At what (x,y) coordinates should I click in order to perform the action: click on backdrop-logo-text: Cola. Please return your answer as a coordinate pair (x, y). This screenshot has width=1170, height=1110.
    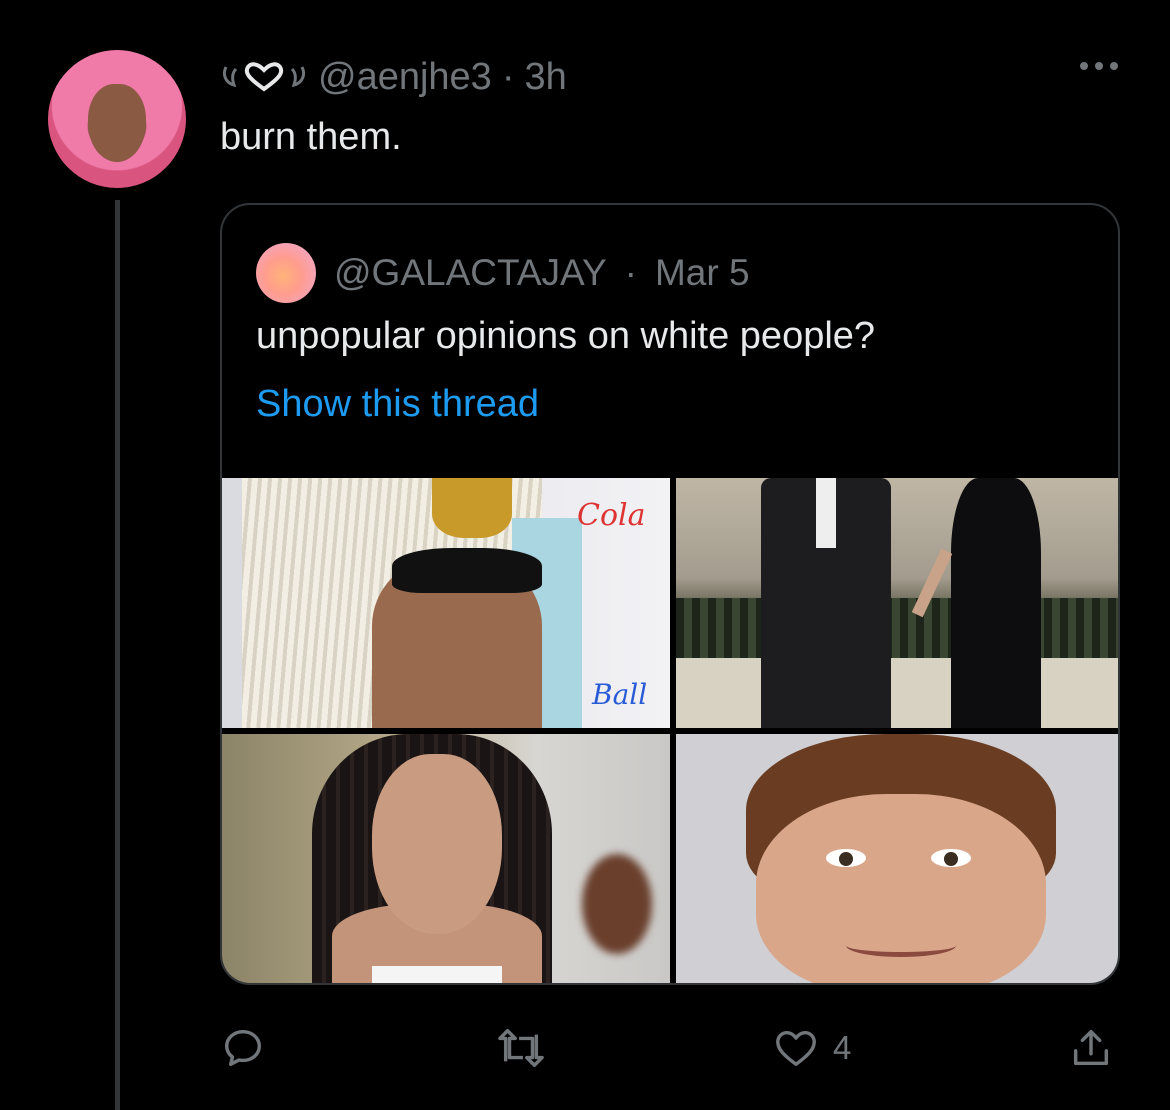
    Looking at the image, I should click on (611, 515).